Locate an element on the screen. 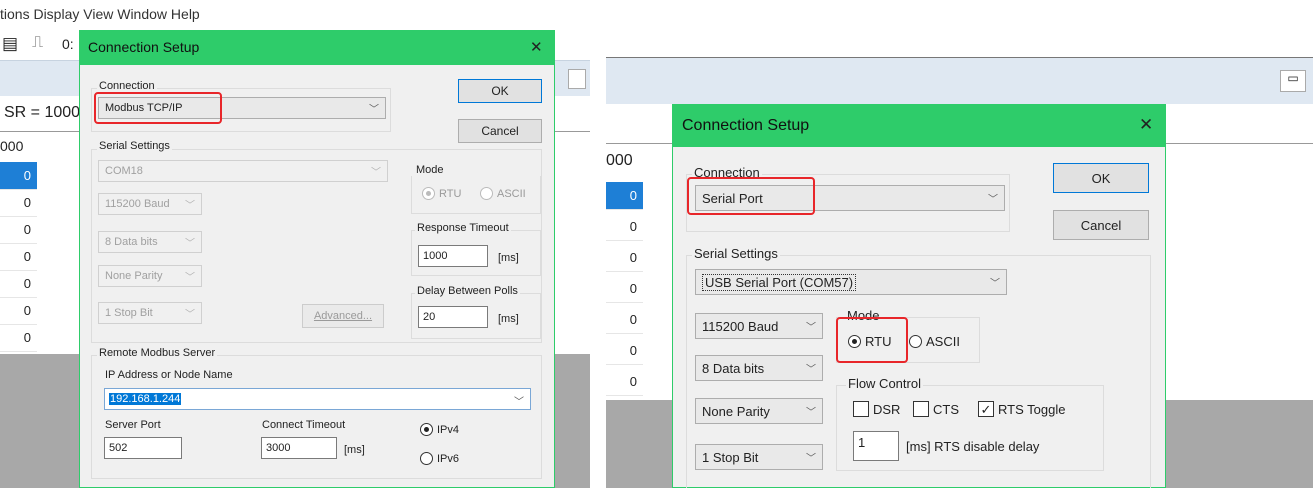  connect-timeout-input: 3000 is located at coordinates (299, 448).